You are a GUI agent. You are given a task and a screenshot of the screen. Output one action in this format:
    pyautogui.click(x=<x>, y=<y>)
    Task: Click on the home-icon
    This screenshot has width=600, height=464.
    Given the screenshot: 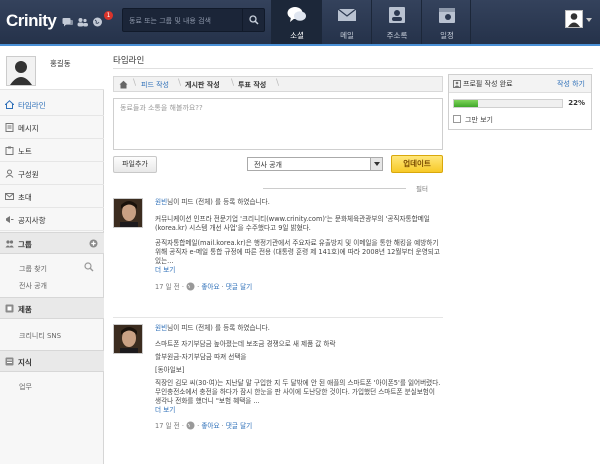 What is the action you would take?
    pyautogui.click(x=123, y=84)
    